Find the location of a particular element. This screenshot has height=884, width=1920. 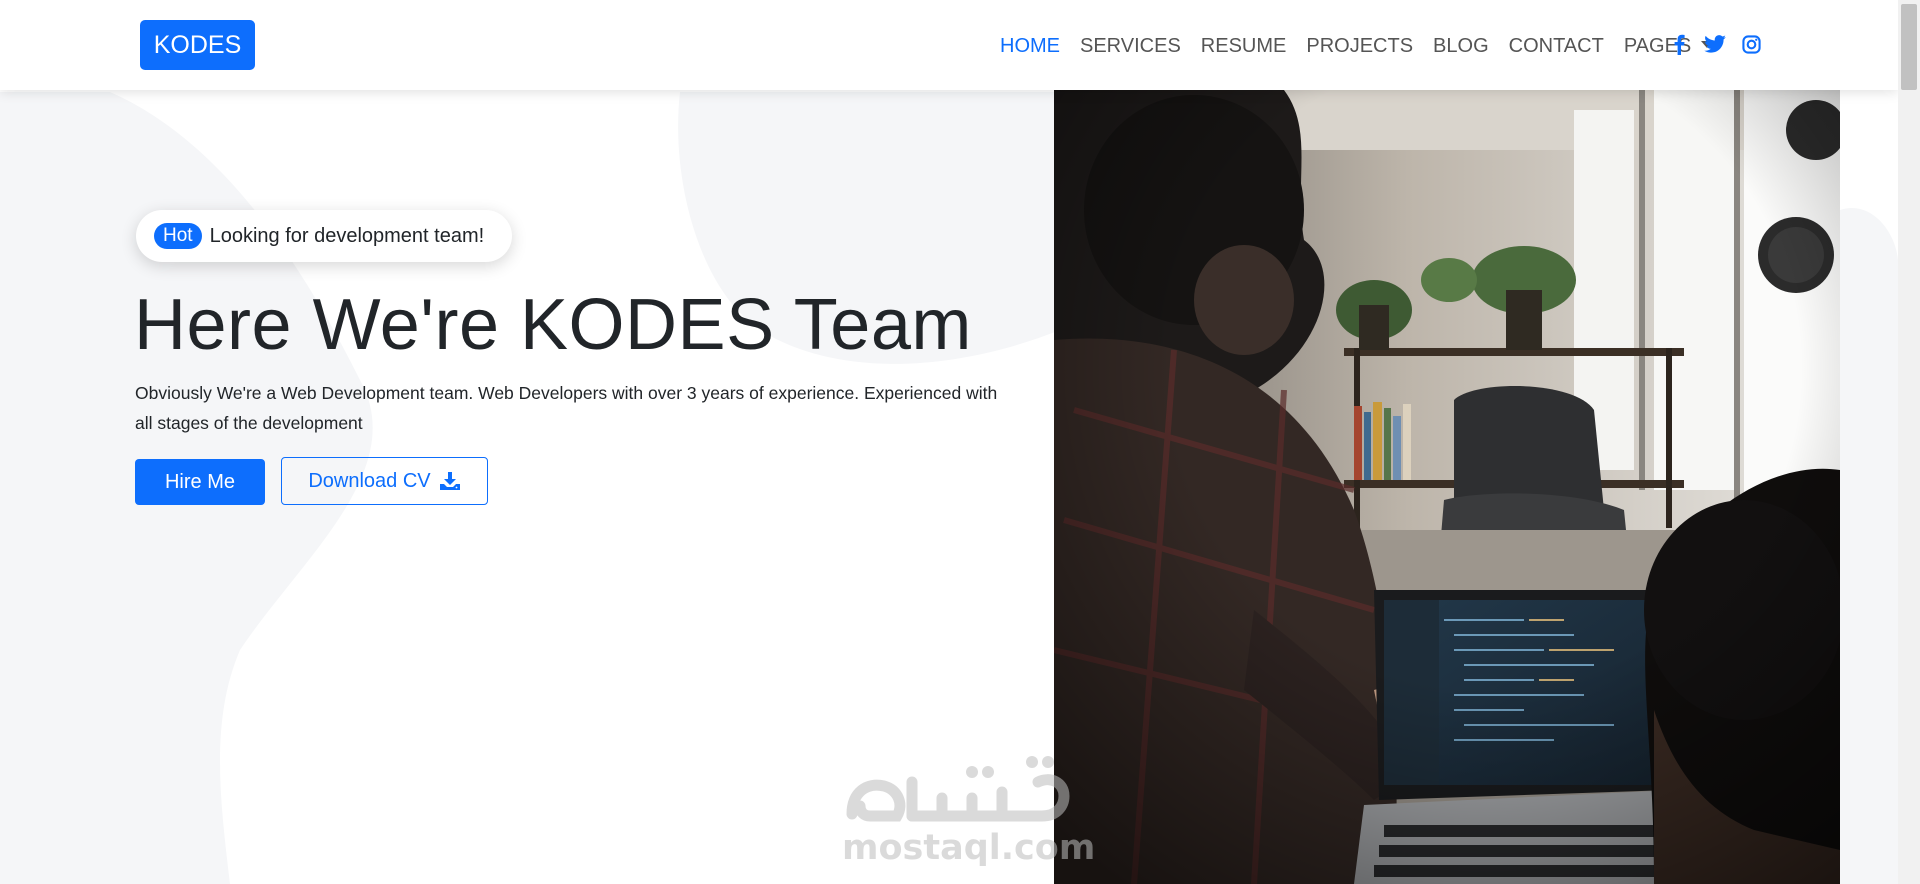

scrollbar-thumb is located at coordinates (1909, 47).